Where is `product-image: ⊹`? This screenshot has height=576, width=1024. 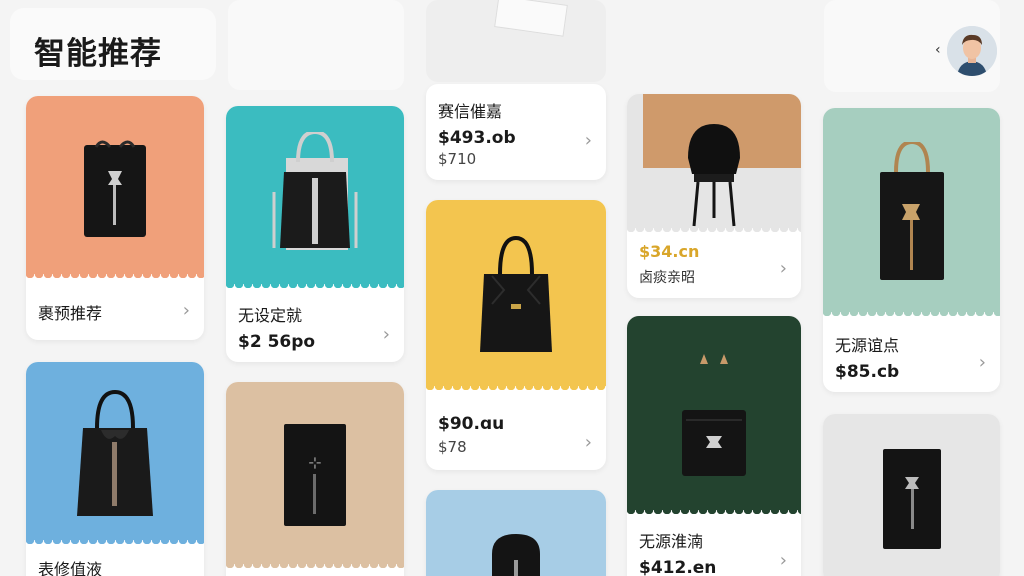
product-image: ⊹ is located at coordinates (315, 477).